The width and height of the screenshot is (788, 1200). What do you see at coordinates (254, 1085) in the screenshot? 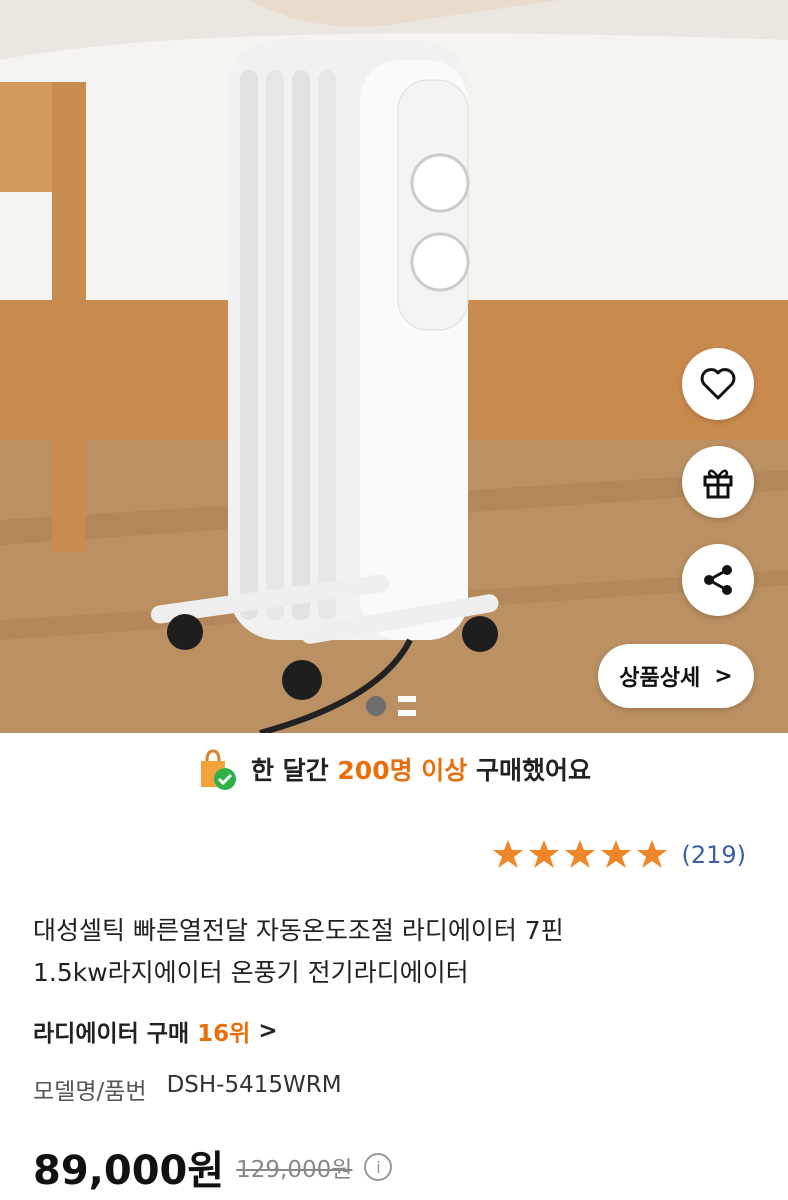
I see `model-value: DSH-5415WRM` at bounding box center [254, 1085].